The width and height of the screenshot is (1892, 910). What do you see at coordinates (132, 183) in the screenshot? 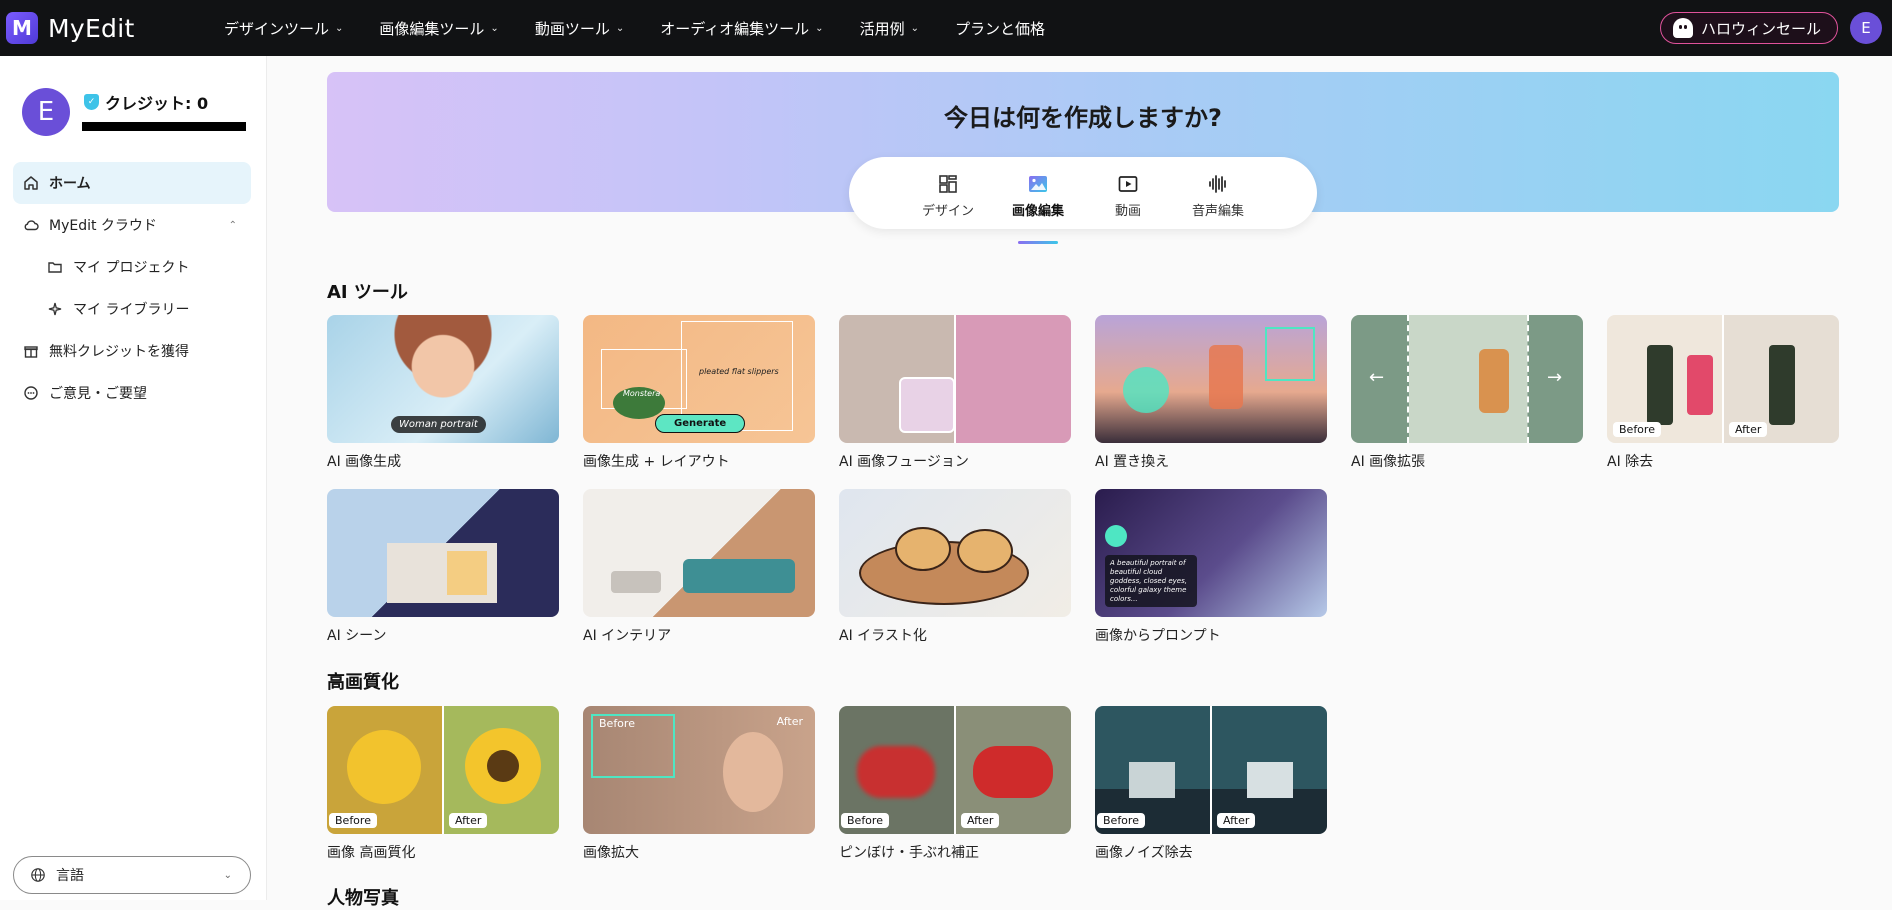
I see `sidebar-item-home: ホーム` at bounding box center [132, 183].